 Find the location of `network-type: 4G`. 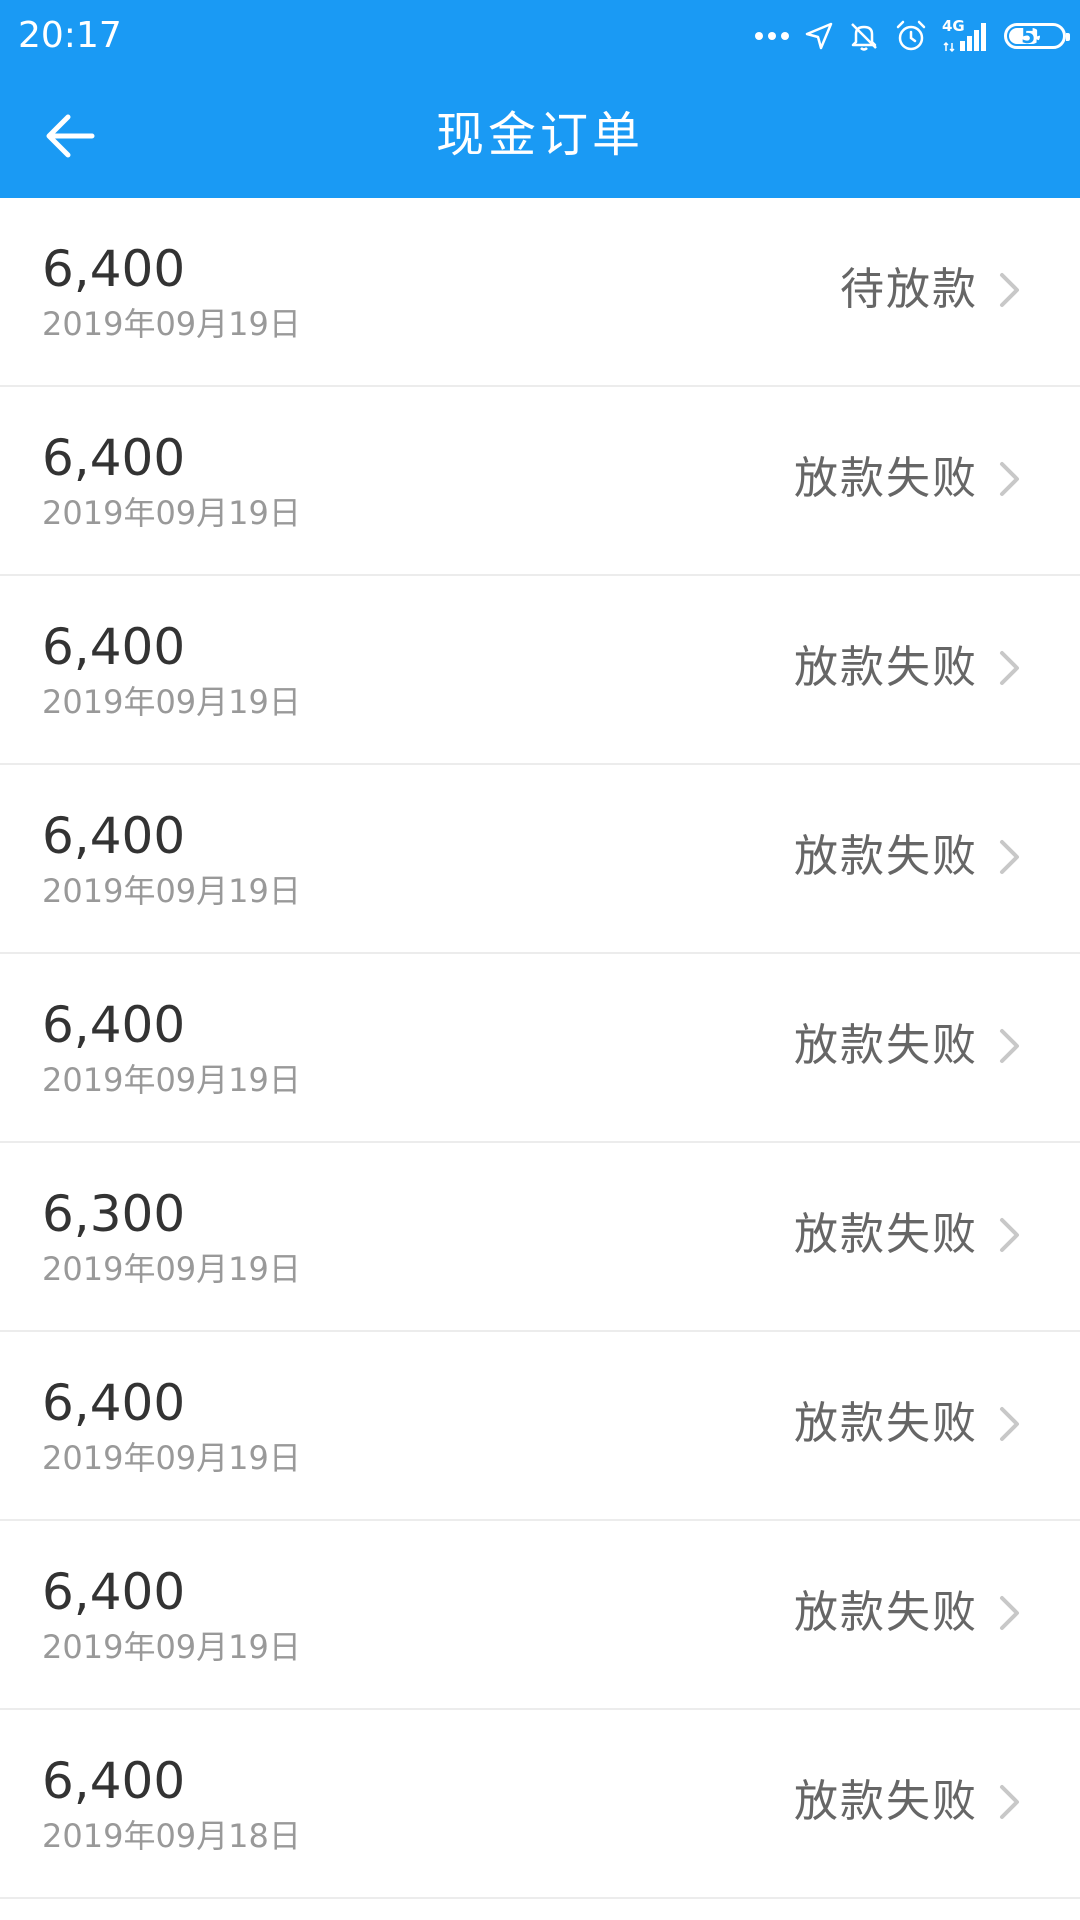

network-type: 4G is located at coordinates (953, 26).